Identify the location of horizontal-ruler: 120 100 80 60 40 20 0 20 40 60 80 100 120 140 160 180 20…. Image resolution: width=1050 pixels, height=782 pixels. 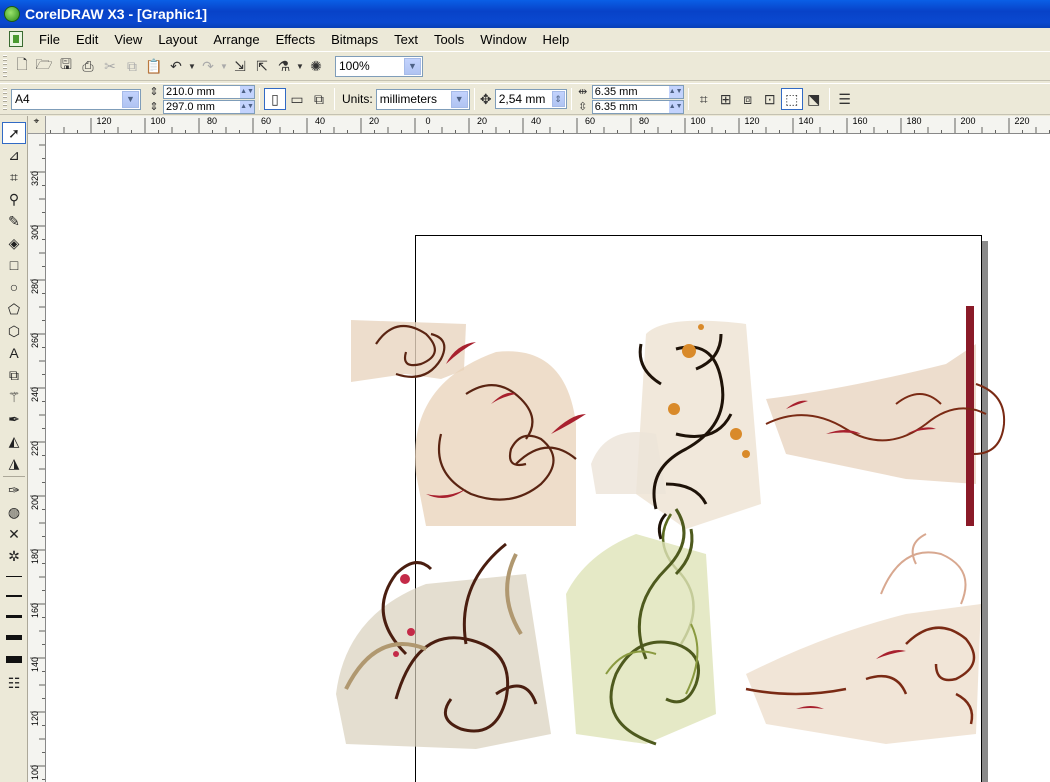
(548, 125).